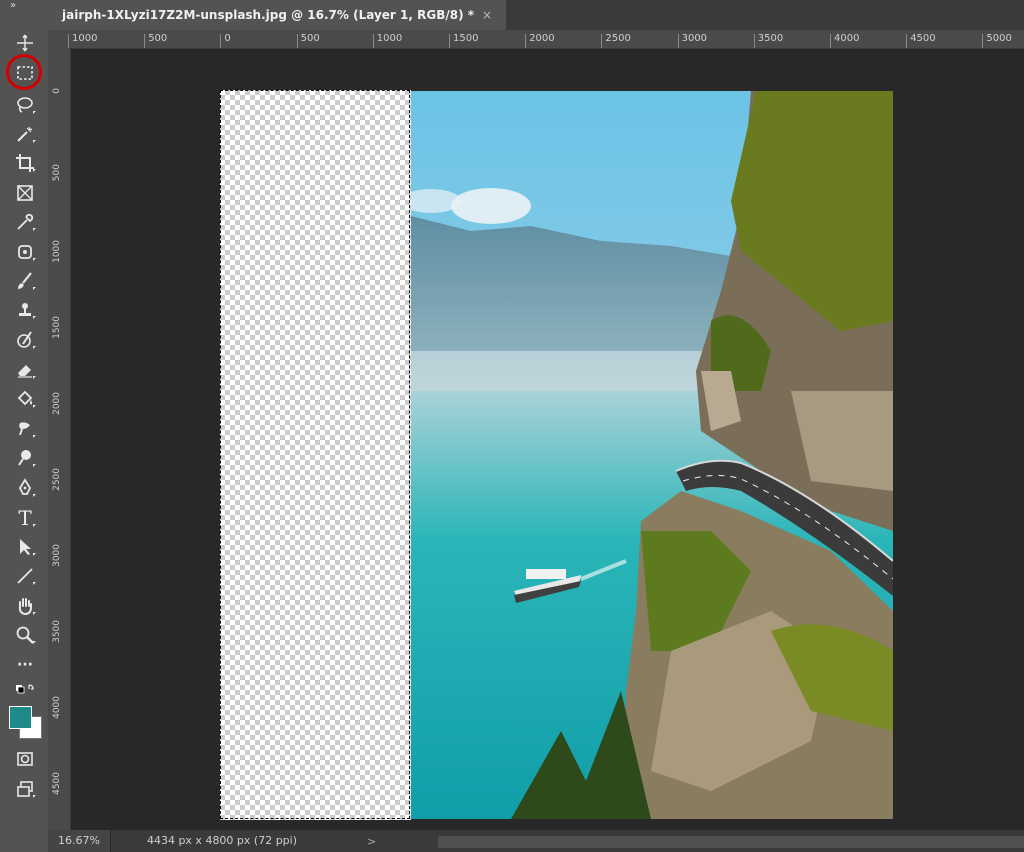 This screenshot has width=1024, height=852. What do you see at coordinates (20, 717) in the screenshot?
I see `foreground-color-swatch` at bounding box center [20, 717].